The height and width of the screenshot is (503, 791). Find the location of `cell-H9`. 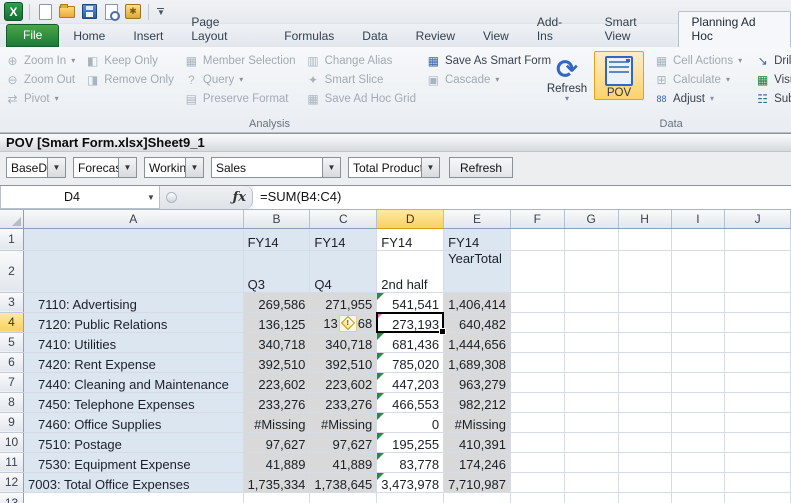

cell-H9 is located at coordinates (645, 422).